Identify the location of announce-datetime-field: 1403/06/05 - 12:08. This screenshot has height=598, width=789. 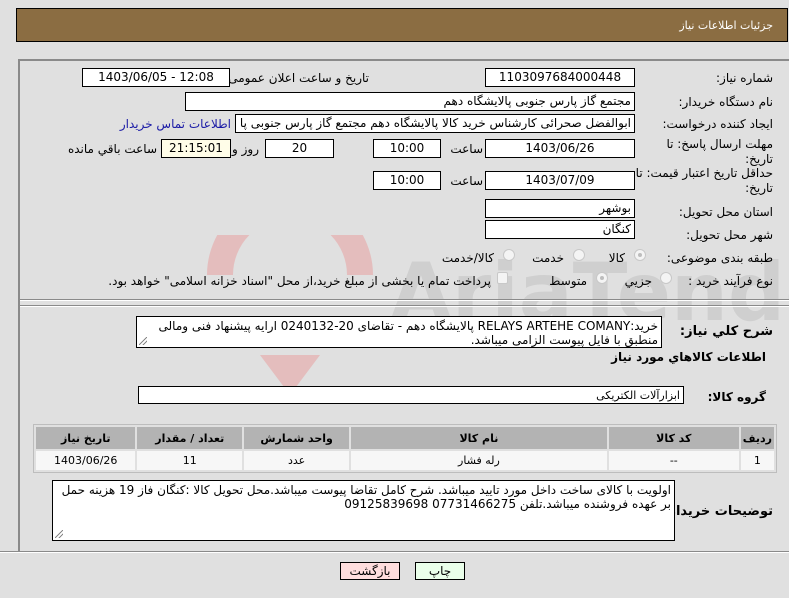
(156, 77).